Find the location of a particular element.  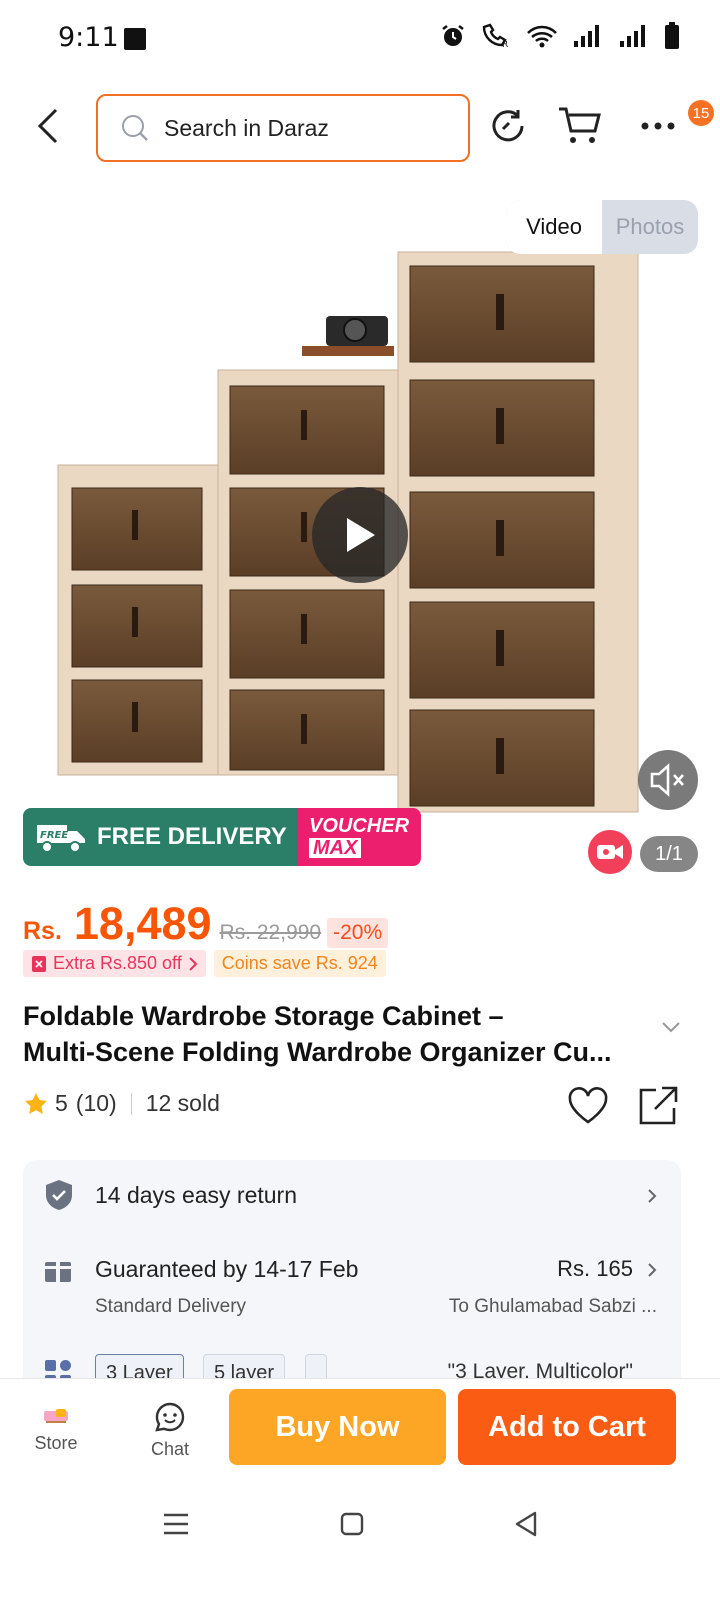

wishlist-button is located at coordinates (588, 1106).